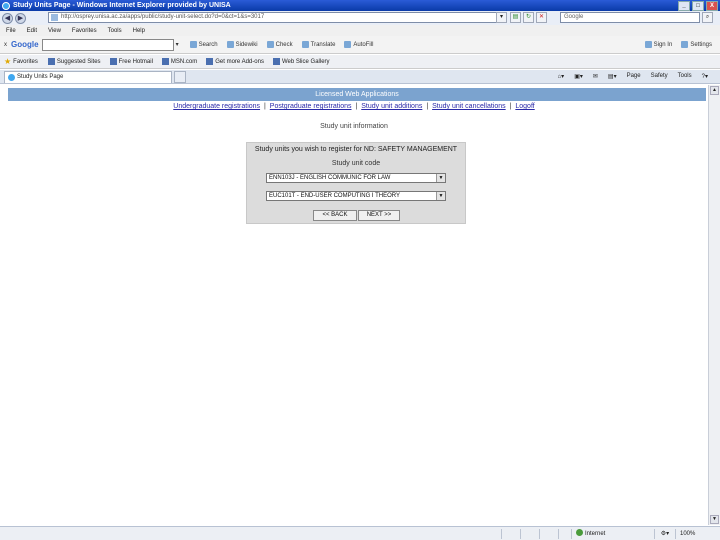 The image size is (720, 540). I want to click on tab-study-units: Study Units Page, so click(88, 76).